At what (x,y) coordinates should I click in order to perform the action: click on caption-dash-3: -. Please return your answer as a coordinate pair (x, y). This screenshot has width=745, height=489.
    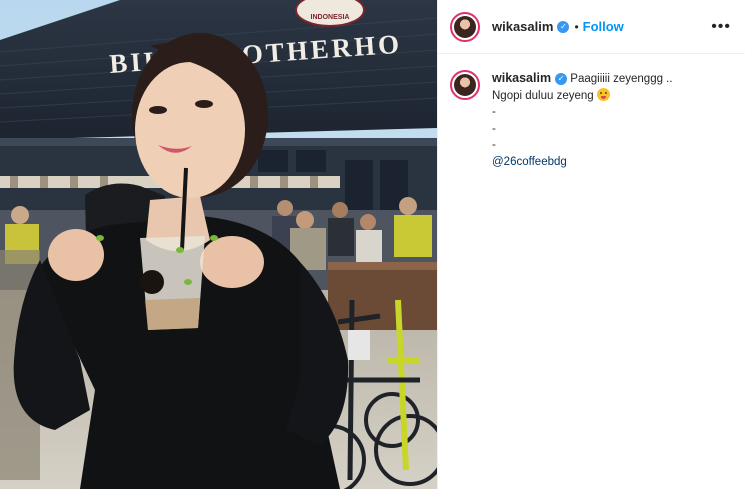
    Looking at the image, I should click on (494, 145).